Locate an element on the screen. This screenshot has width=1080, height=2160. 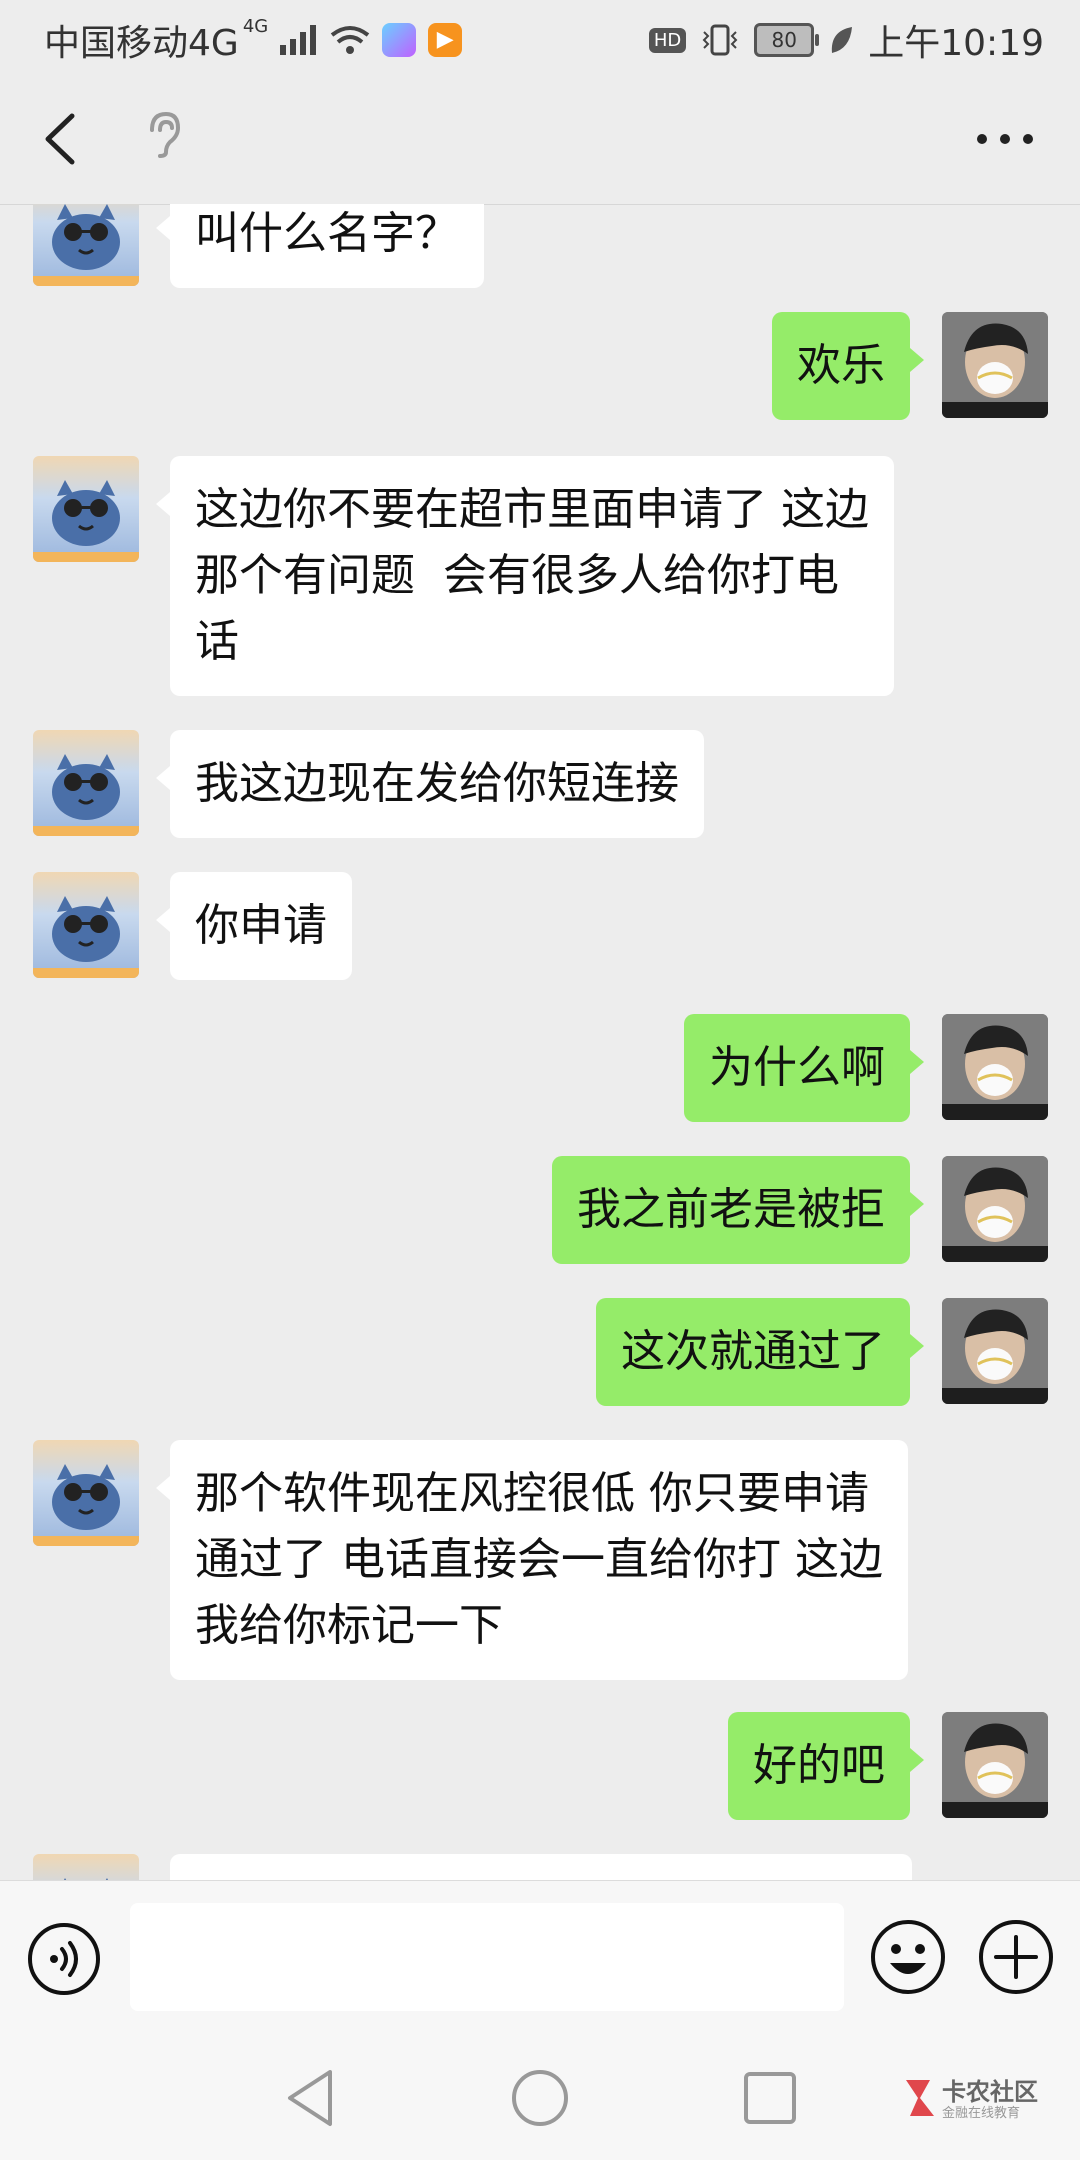
carrier-label: 中国移动4G is located at coordinates (141, 43).